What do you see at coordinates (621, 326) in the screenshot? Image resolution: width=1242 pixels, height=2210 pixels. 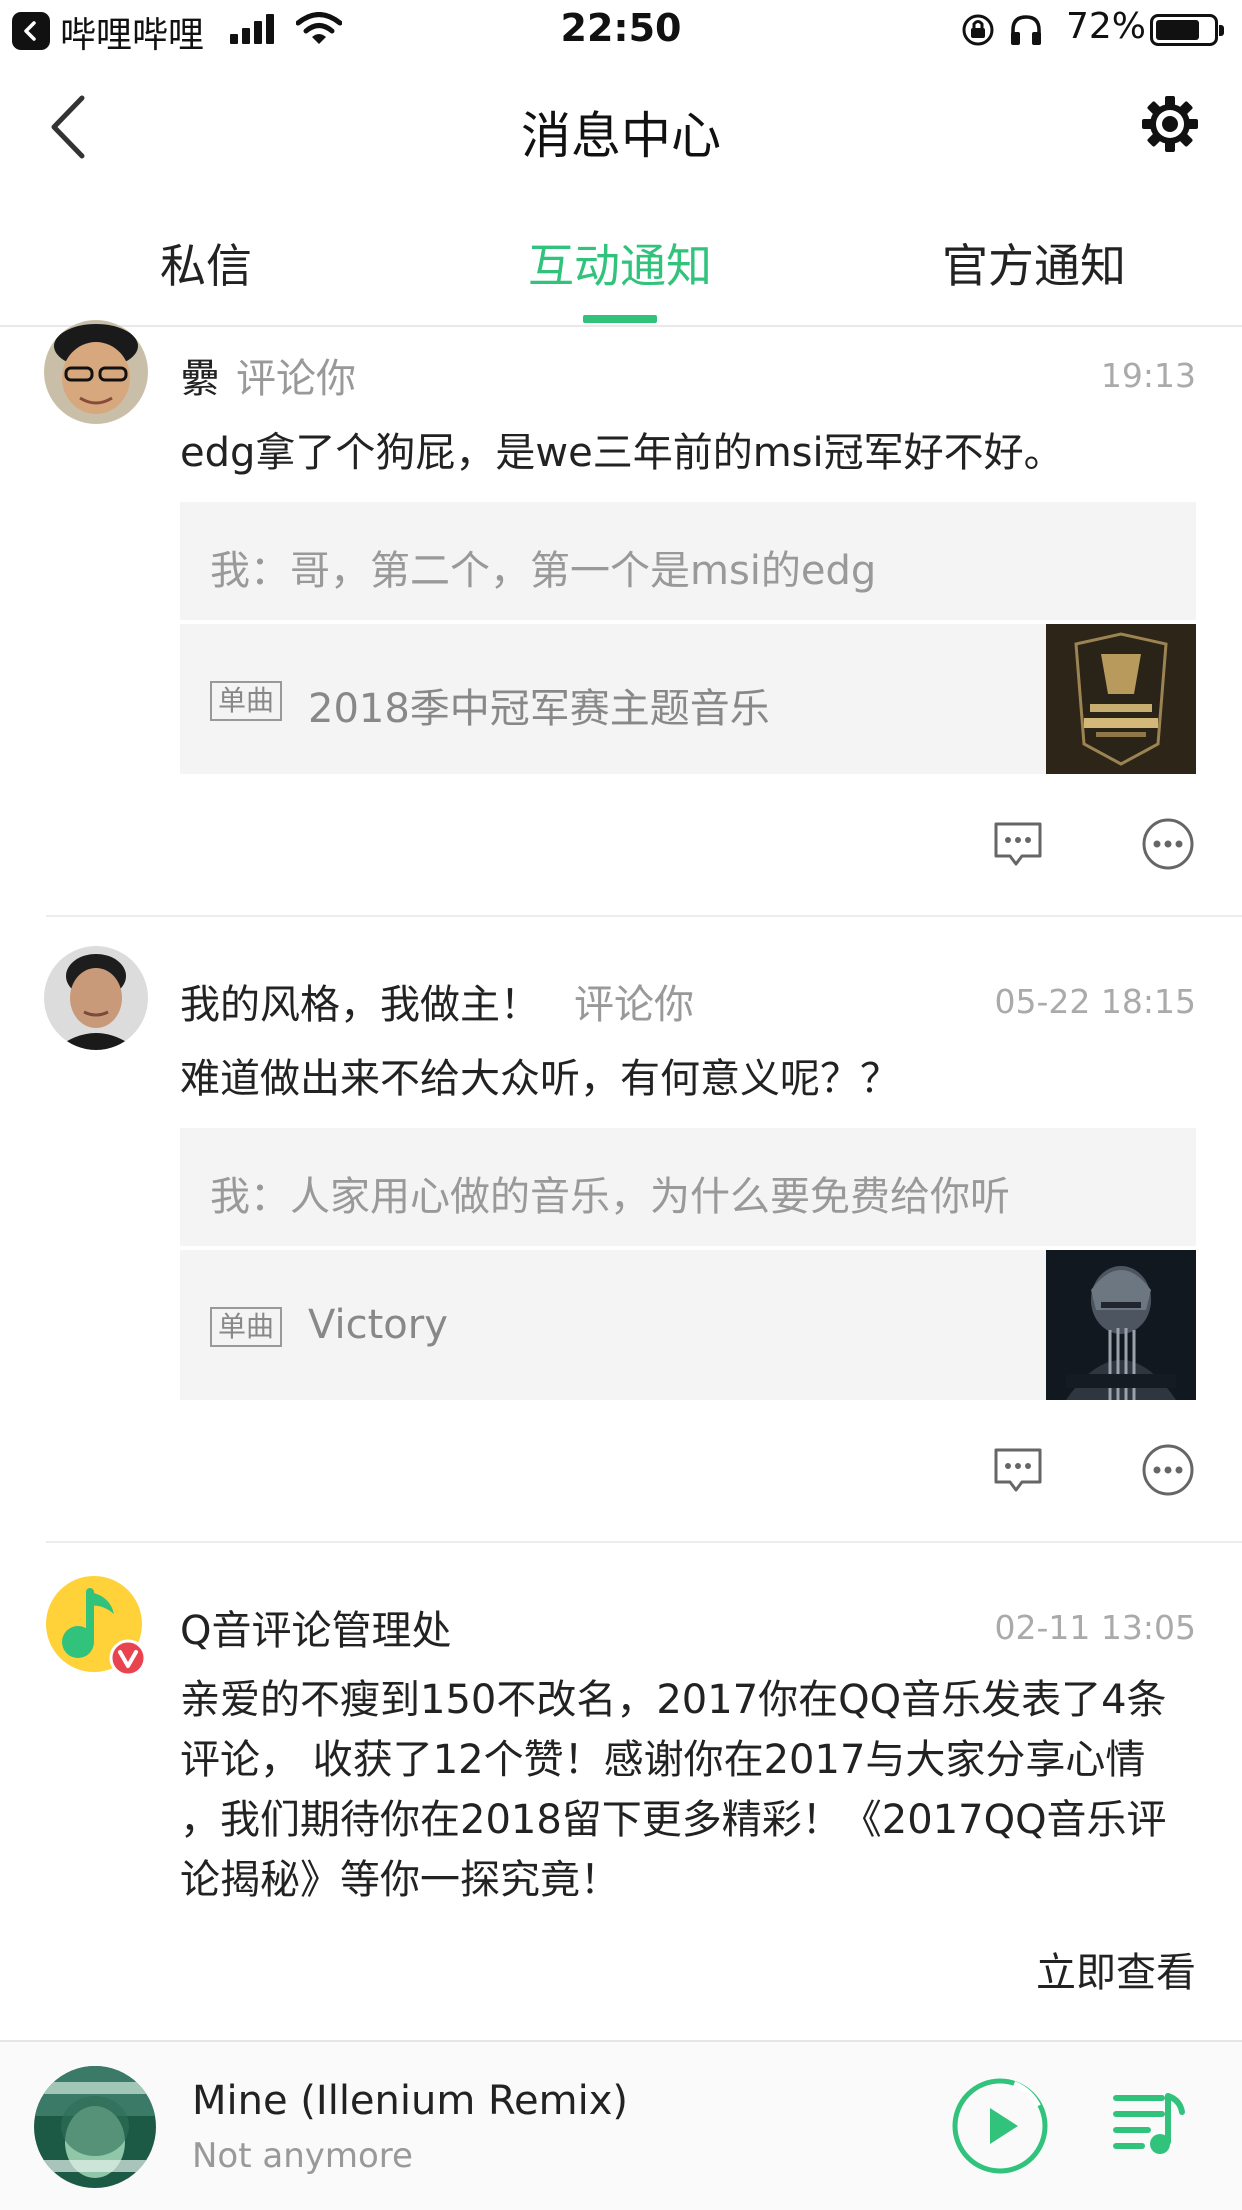 I see `tabs-divider` at bounding box center [621, 326].